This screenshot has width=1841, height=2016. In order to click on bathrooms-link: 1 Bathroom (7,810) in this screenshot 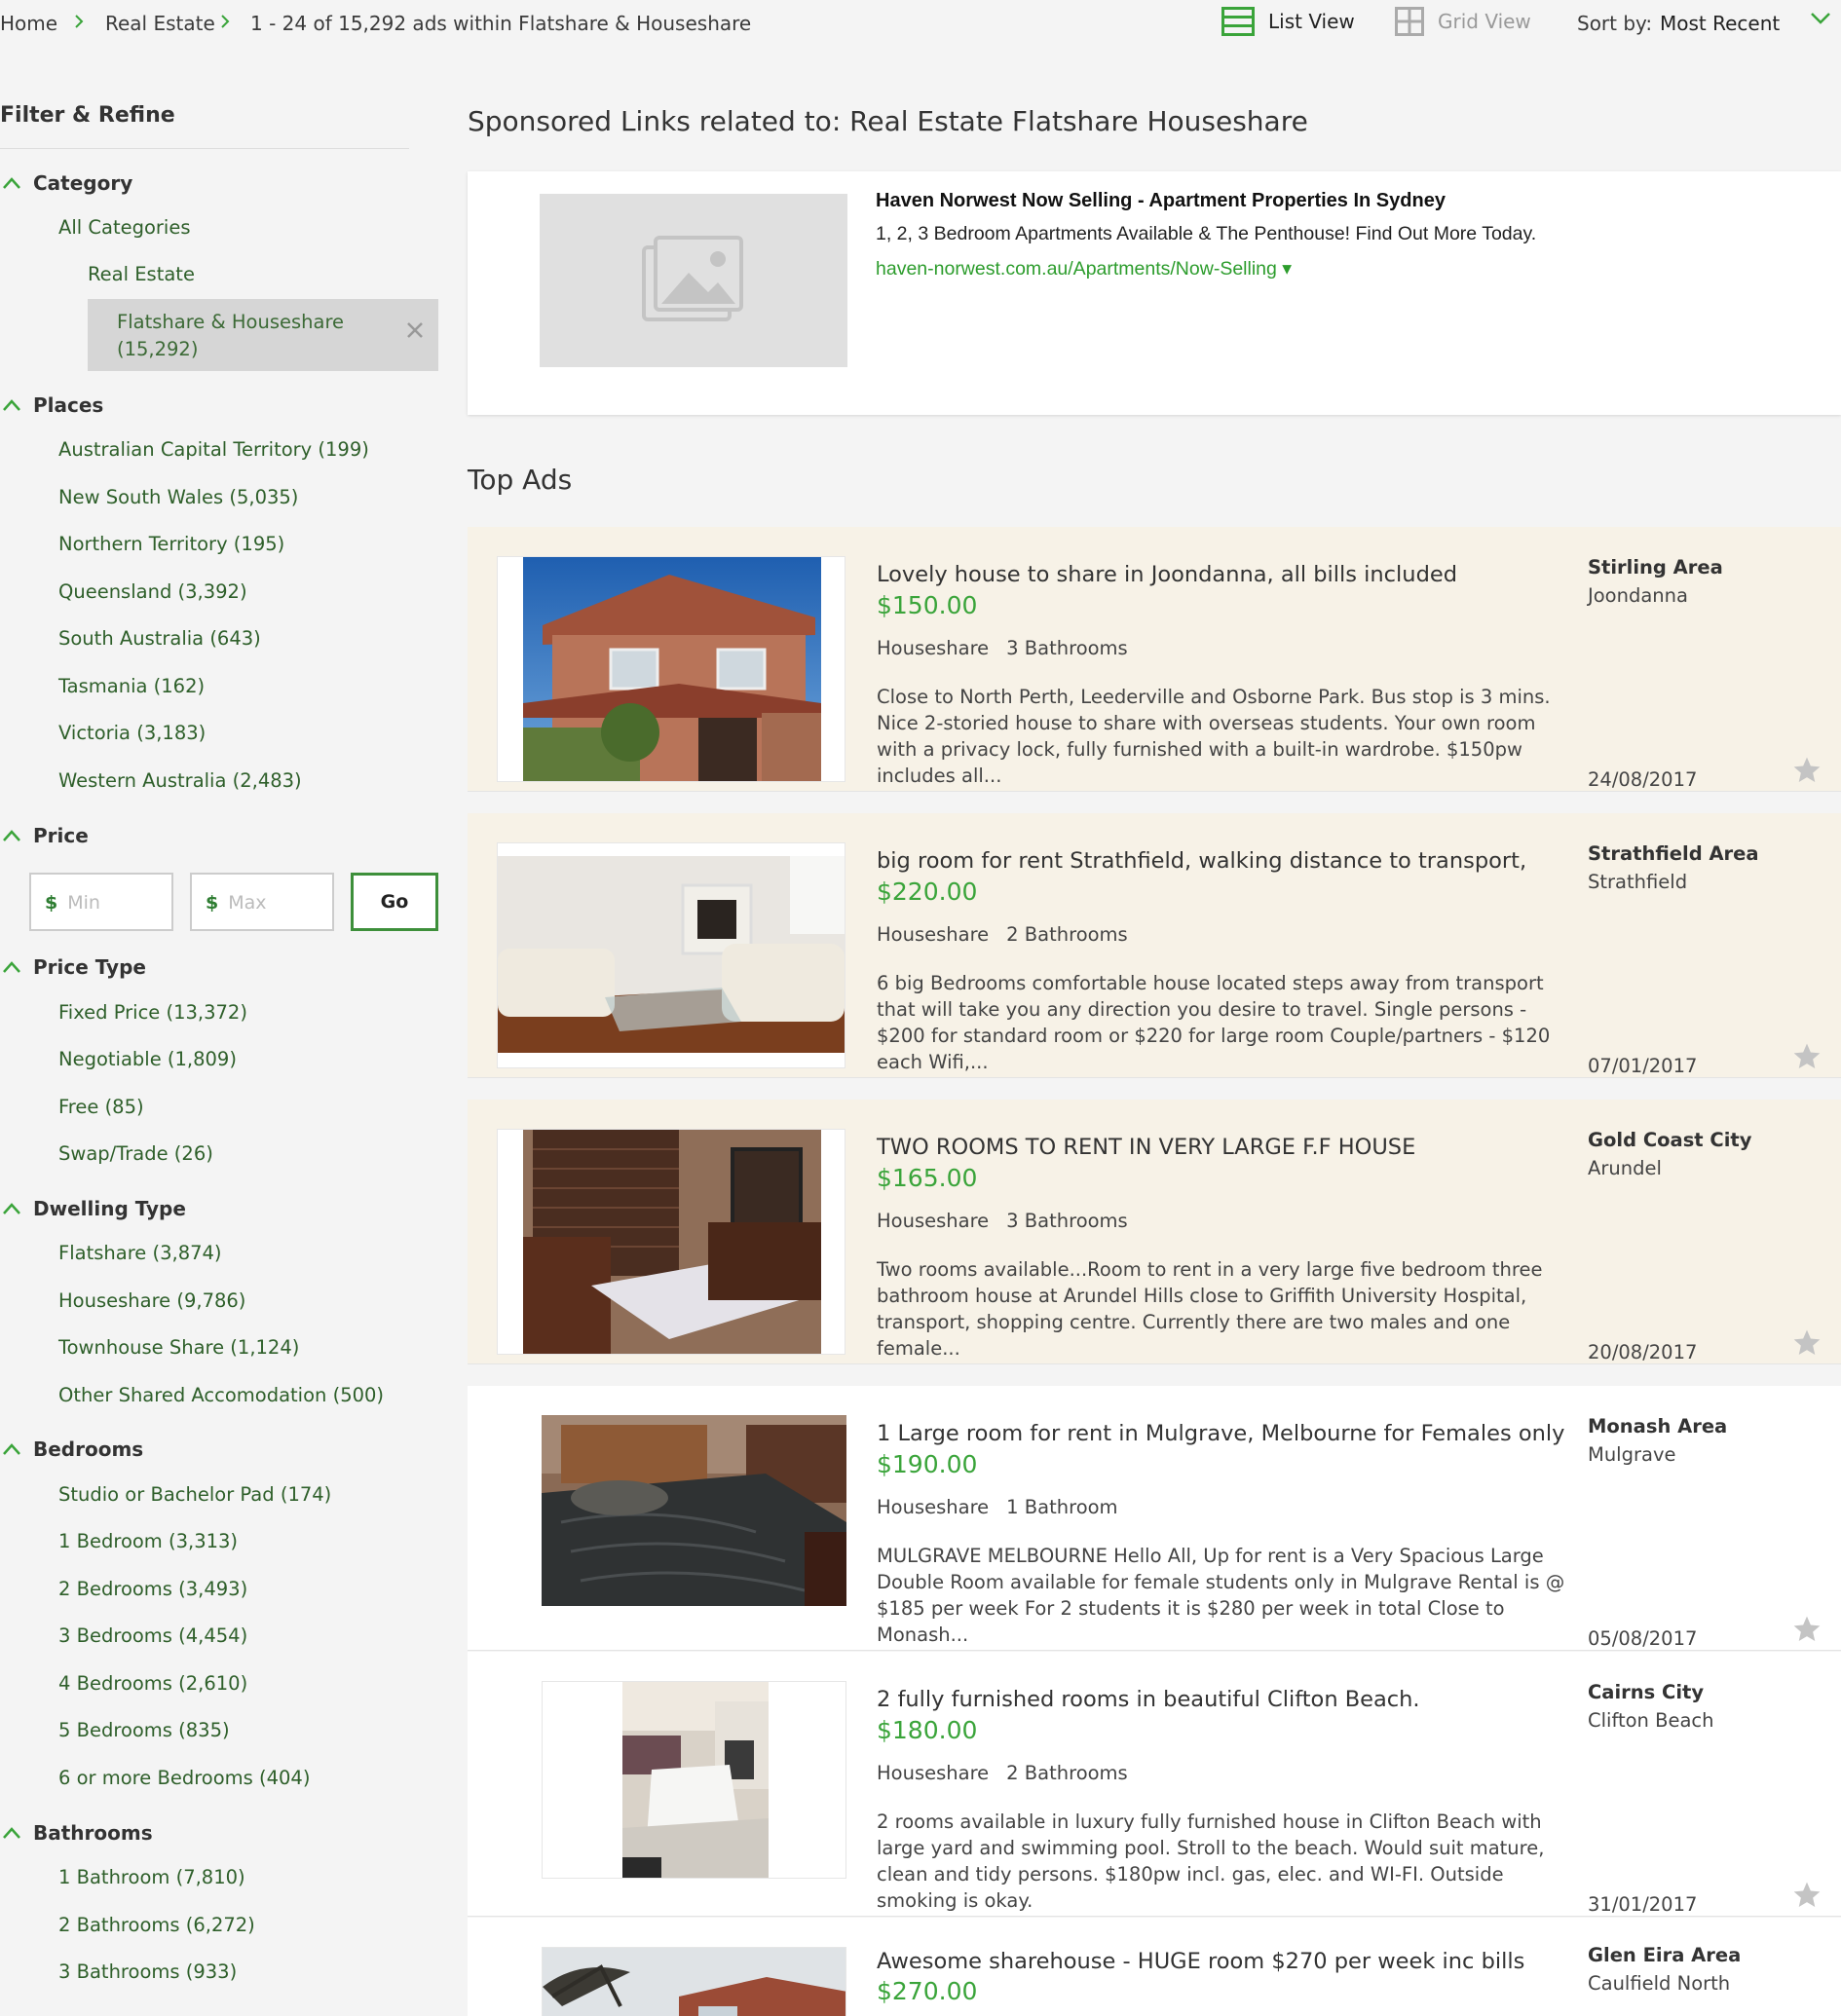, I will do `click(151, 1877)`.